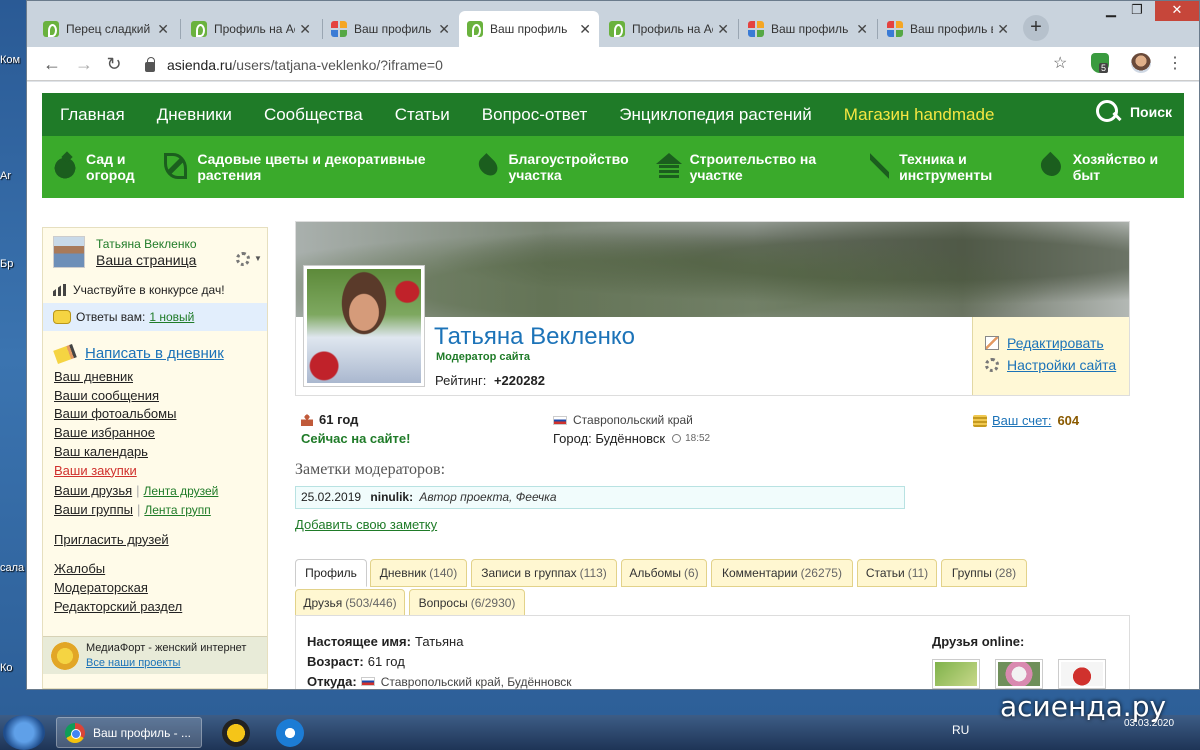 The image size is (1200, 750). What do you see at coordinates (1060, 63) in the screenshot?
I see `bookmark-star-icon: ☆` at bounding box center [1060, 63].